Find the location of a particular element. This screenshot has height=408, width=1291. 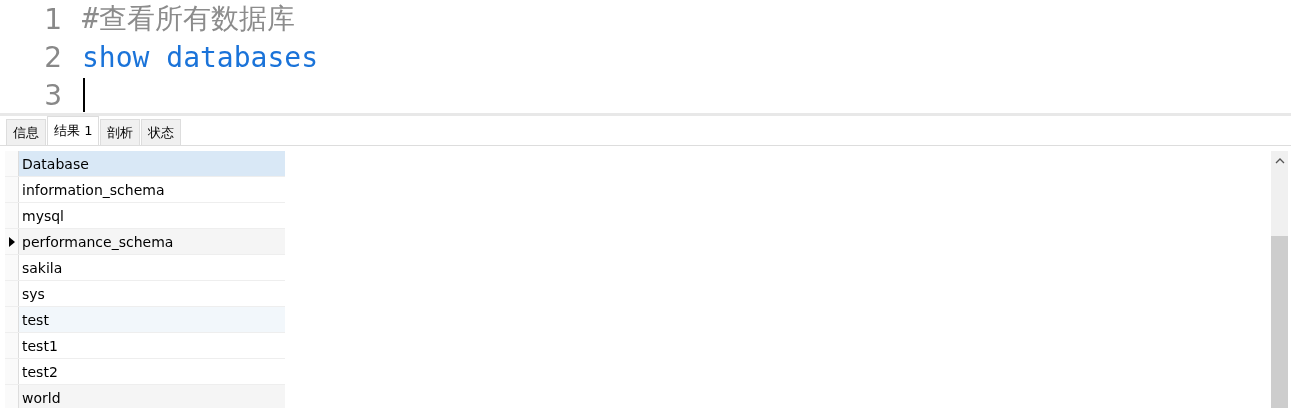

row-selector is located at coordinates (12, 241).